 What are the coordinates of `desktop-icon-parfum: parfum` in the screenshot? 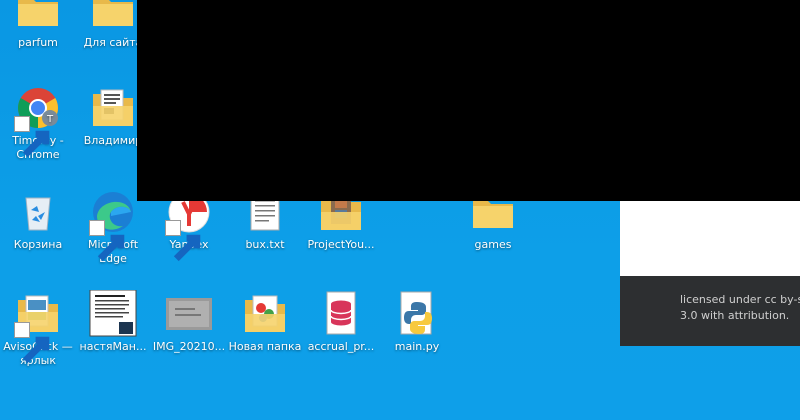 It's located at (38, 25).